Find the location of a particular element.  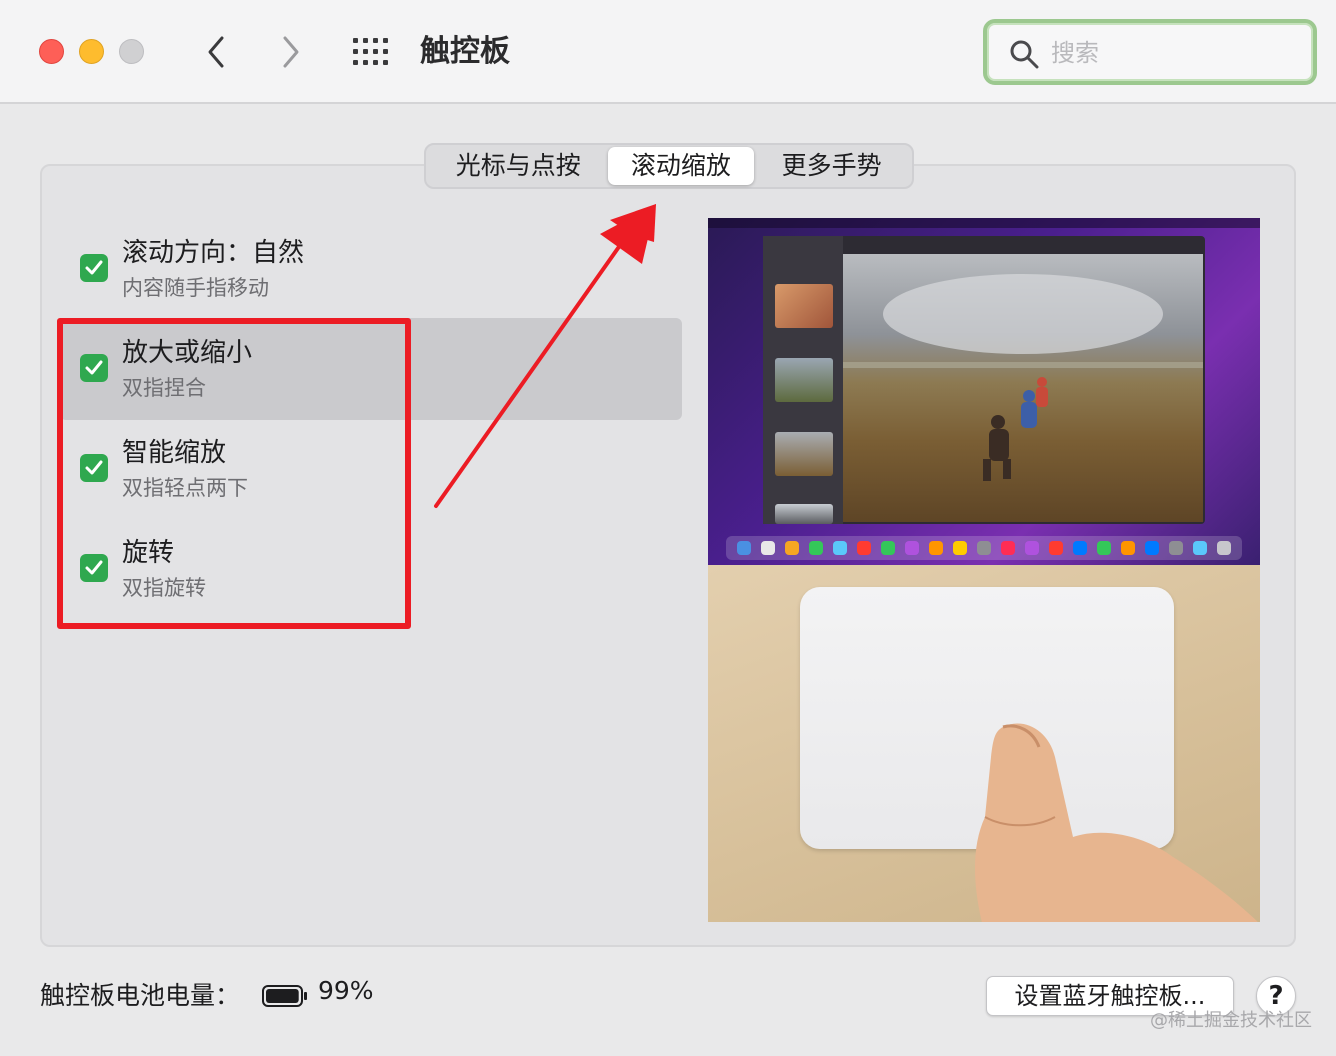

preview-photo is located at coordinates (1023, 388).